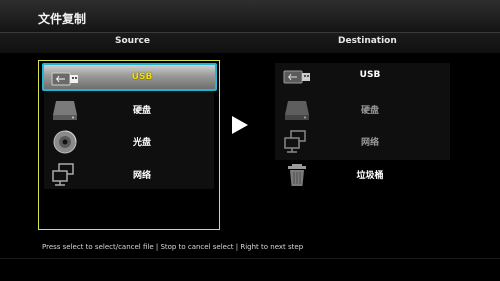 The image size is (500, 281). What do you see at coordinates (370, 176) in the screenshot?
I see `destination-item-trash-label: 垃圾桶` at bounding box center [370, 176].